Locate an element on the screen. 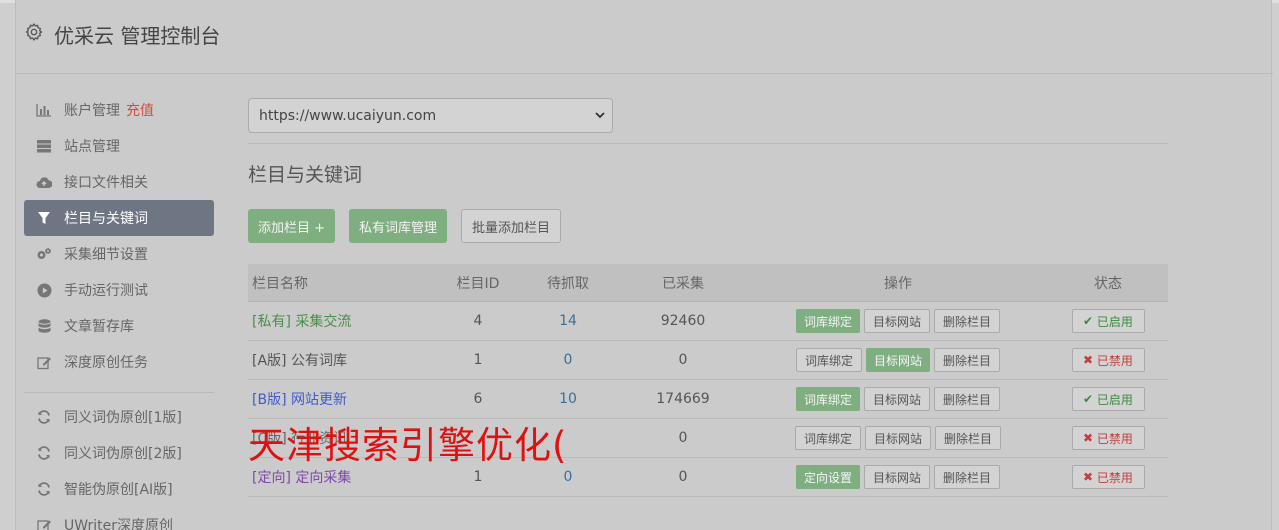  column-name-cell: [B版] 网站更新 is located at coordinates (343, 399).